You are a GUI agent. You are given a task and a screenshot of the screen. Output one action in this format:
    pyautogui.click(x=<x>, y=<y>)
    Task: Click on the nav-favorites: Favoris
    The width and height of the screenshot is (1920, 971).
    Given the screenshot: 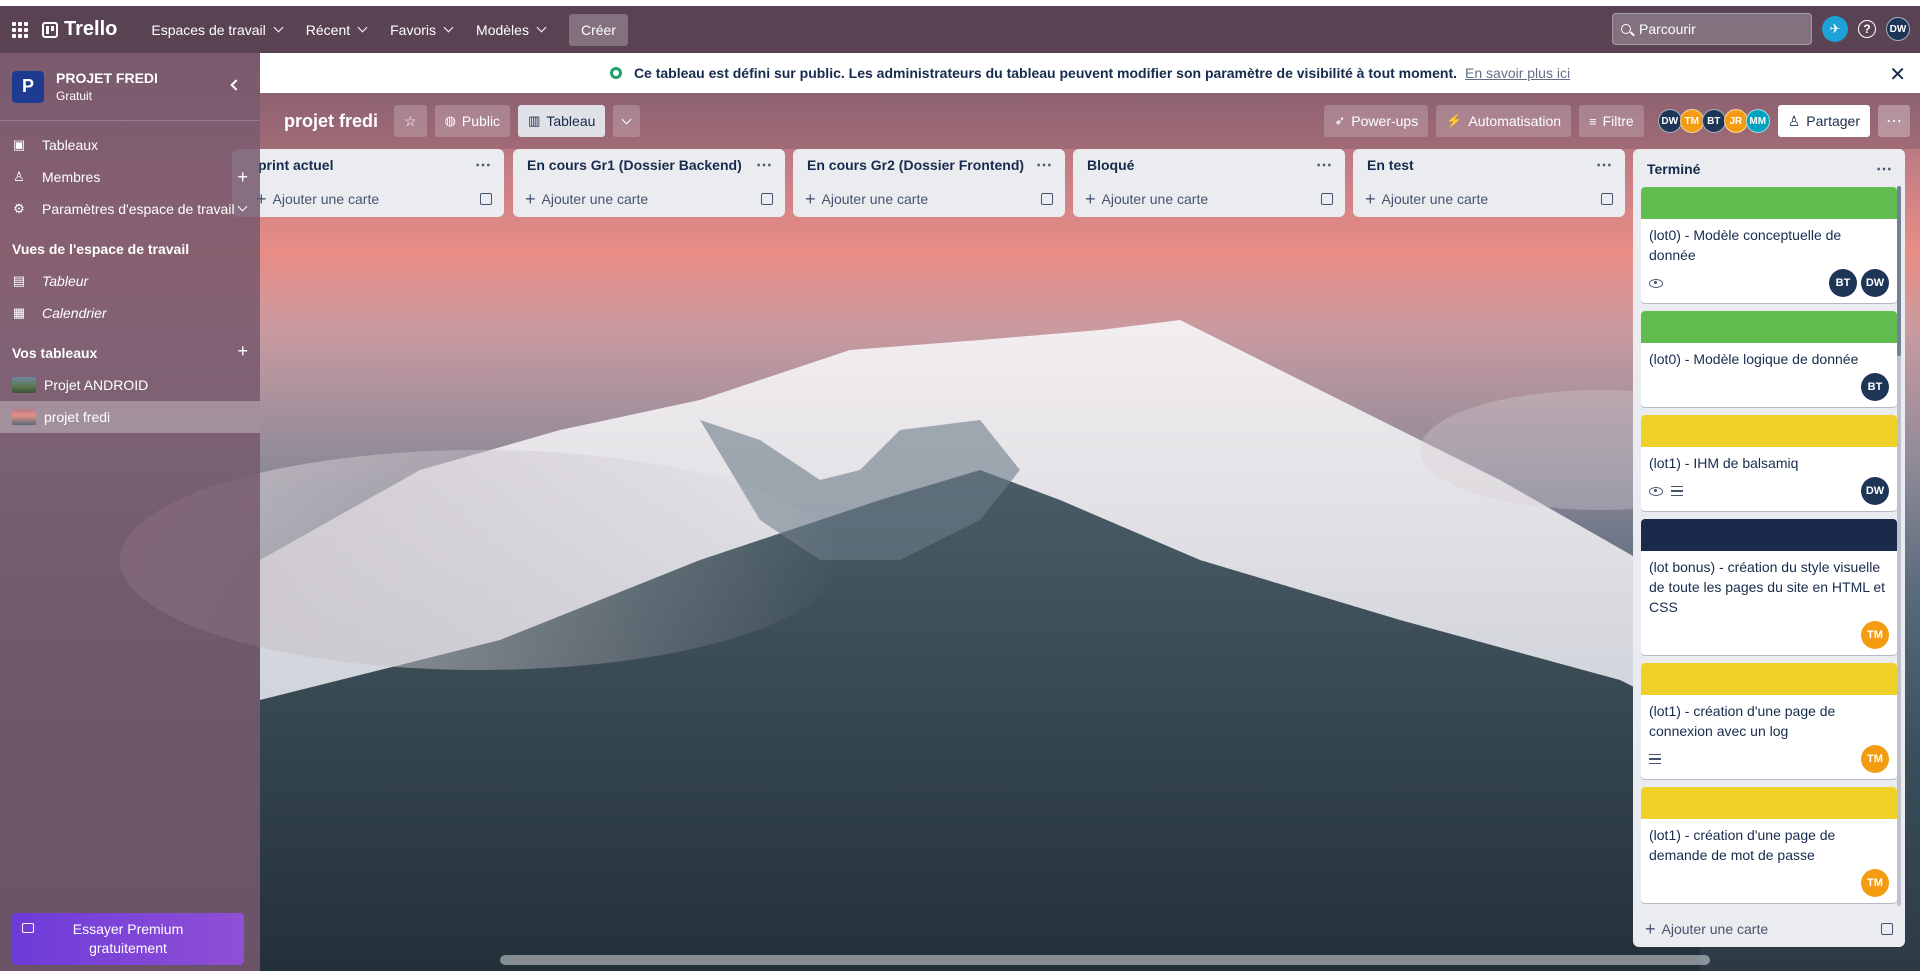 What is the action you would take?
    pyautogui.click(x=421, y=30)
    